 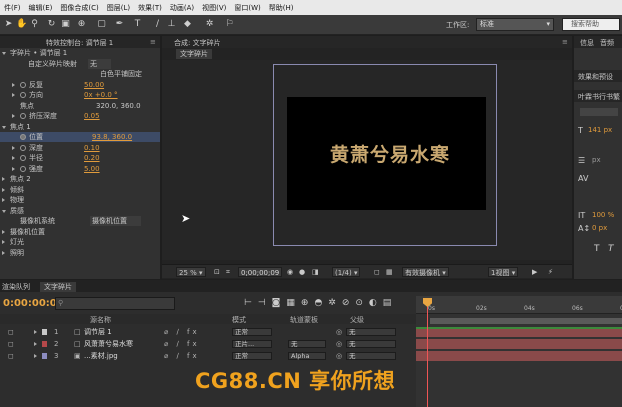 What do you see at coordinates (208, 356) in the screenshot?
I see `layer-row: ◻ 3 ▣ ...素材.jpg ⌀ ∕ fx 正常 Alpha ◎ 无` at bounding box center [208, 356].